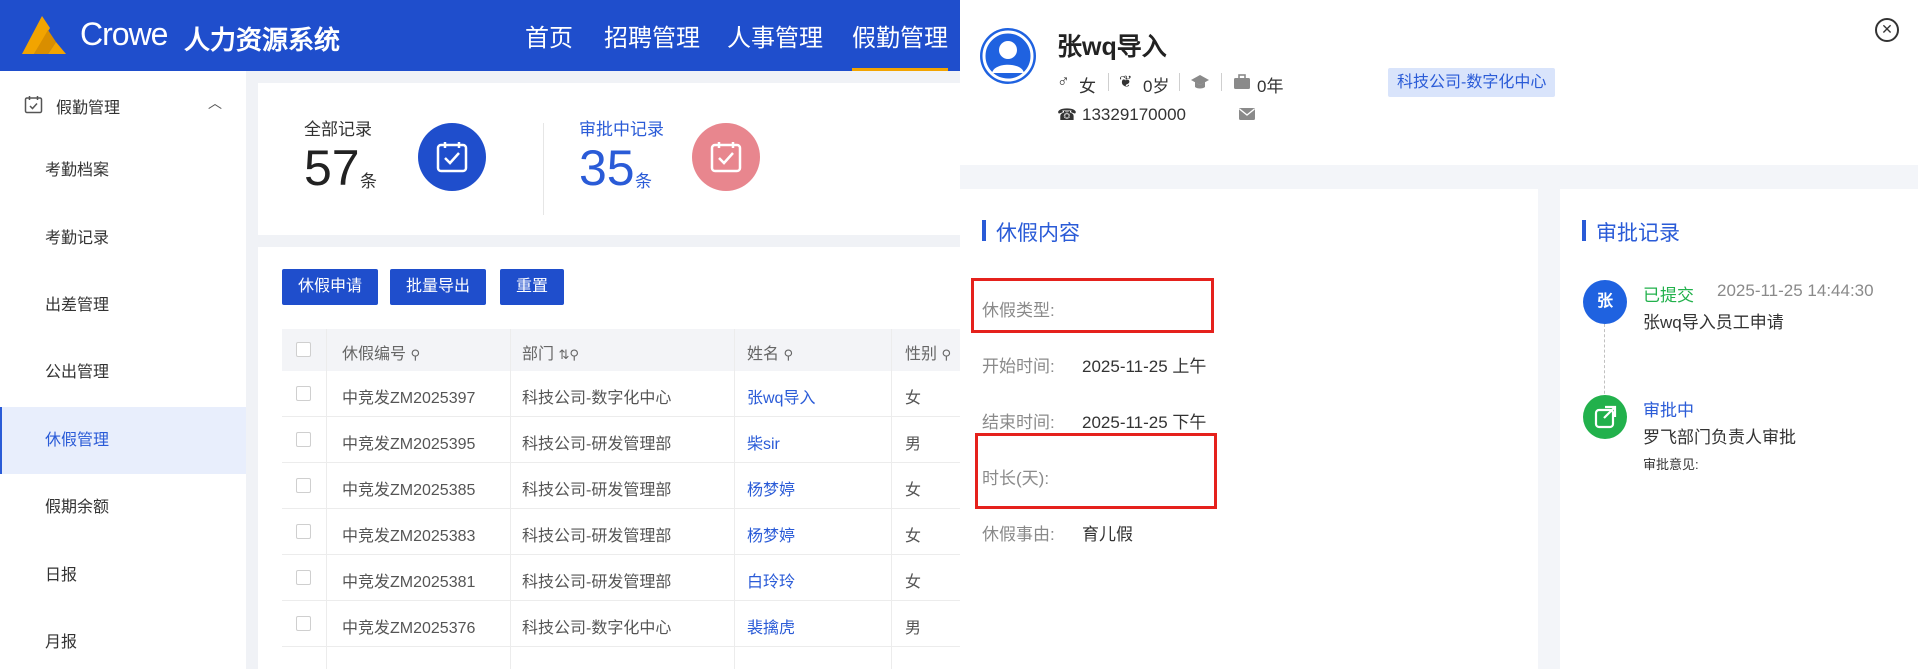 Image resolution: width=1918 pixels, height=669 pixels. What do you see at coordinates (1605, 302) in the screenshot?
I see `submitter-avatar: 张` at bounding box center [1605, 302].